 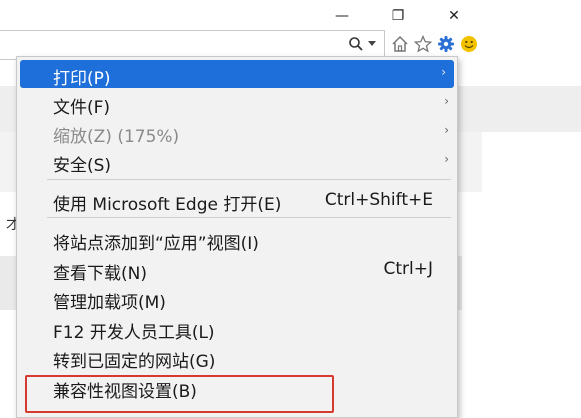 I want to click on favorites-button, so click(x=423, y=44).